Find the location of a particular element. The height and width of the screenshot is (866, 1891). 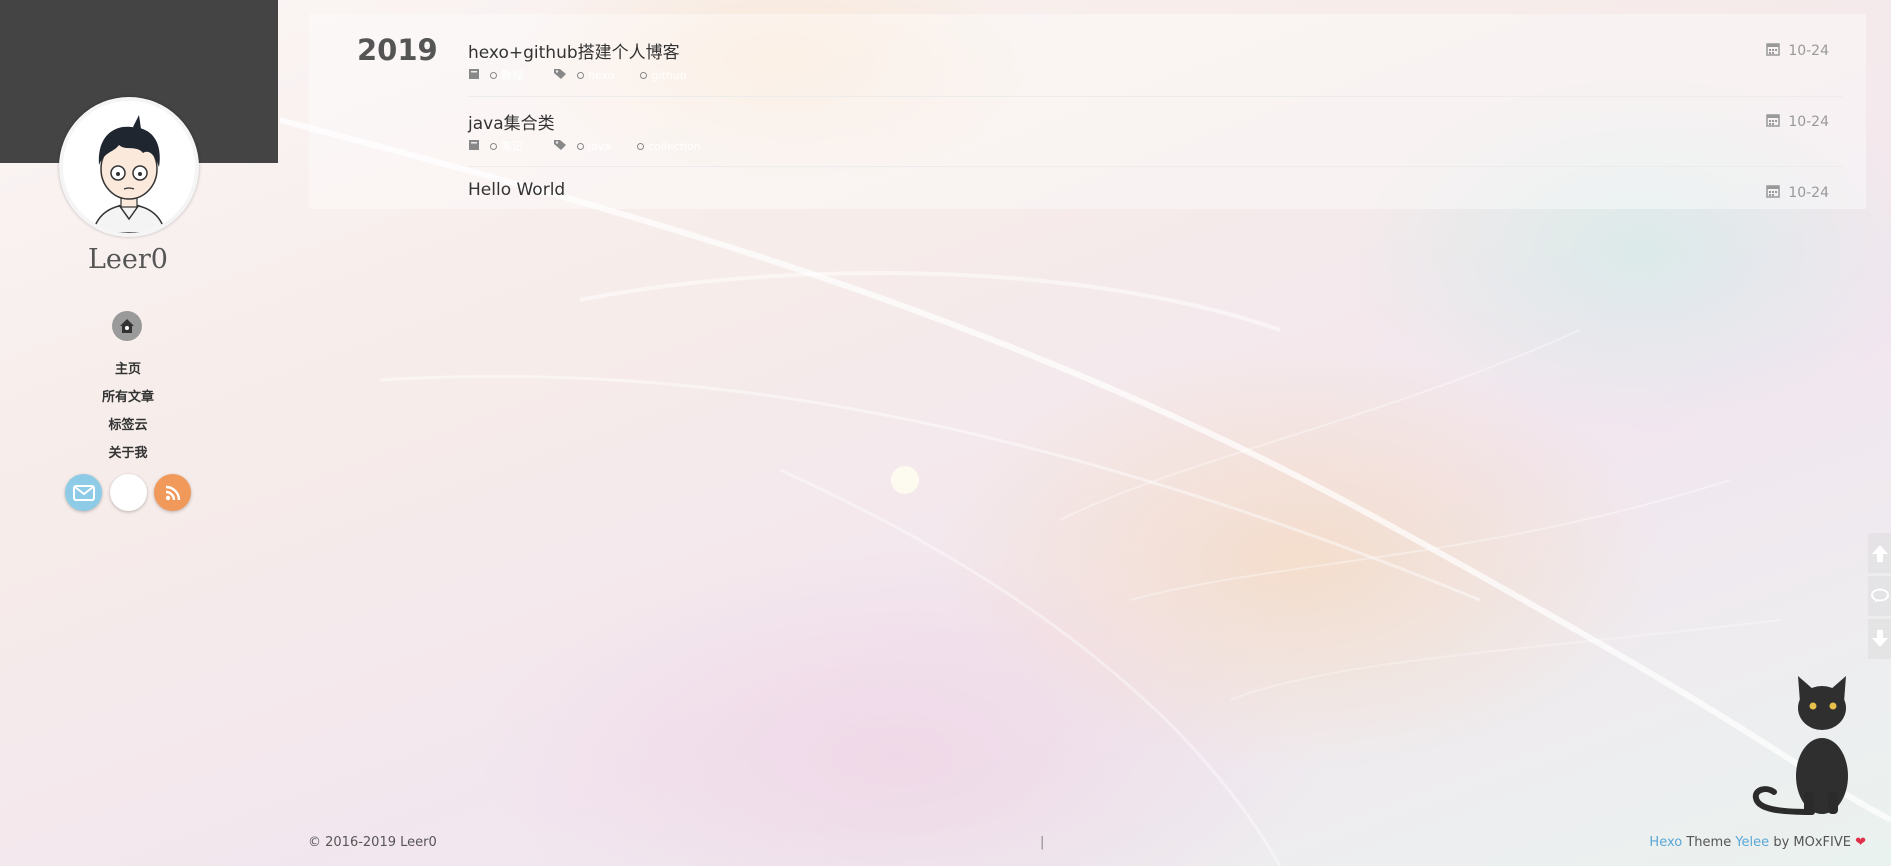

arrow-down-icon is located at coordinates (1879, 638).